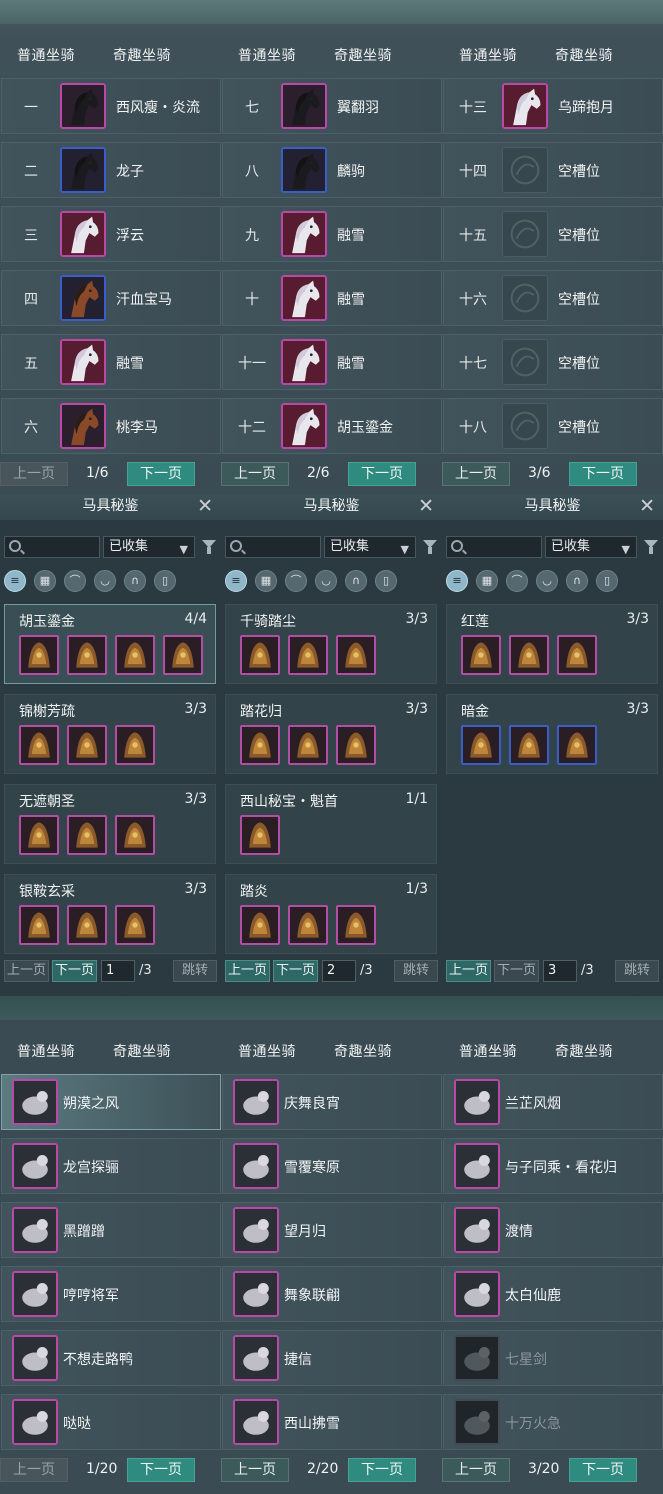  Describe the element at coordinates (553, 1358) in the screenshot. I see `fun-mount-row: 七星剑` at that location.